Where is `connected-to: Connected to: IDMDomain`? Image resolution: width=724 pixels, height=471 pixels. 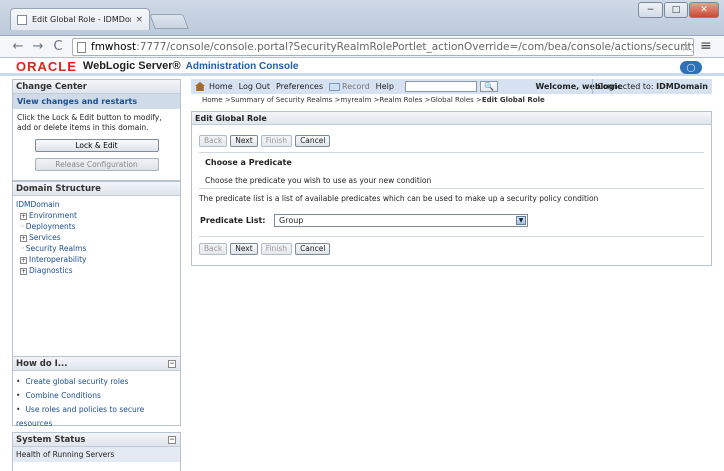
connected-to: Connected to: IDMDomain is located at coordinates (652, 86).